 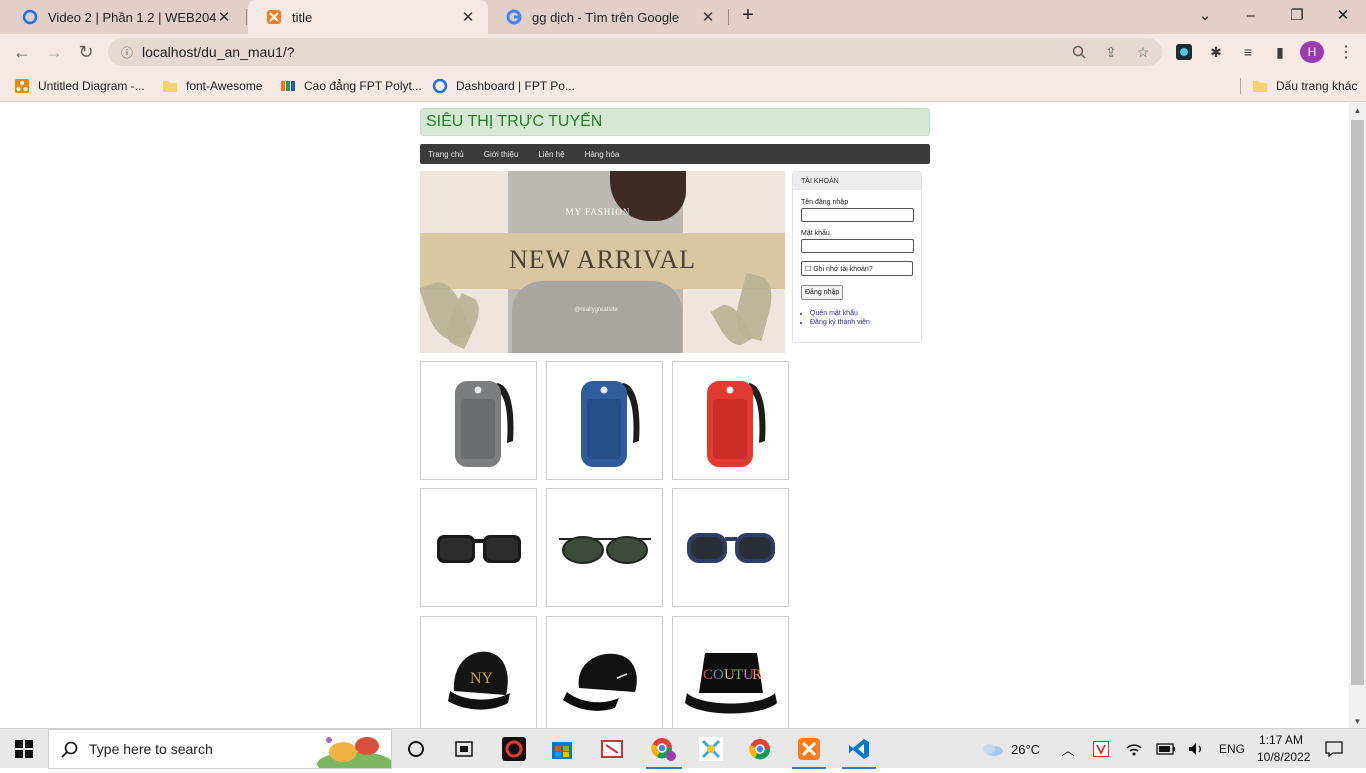 I want to click on product-bucket-hat: C O U T U R, so click(x=730, y=672).